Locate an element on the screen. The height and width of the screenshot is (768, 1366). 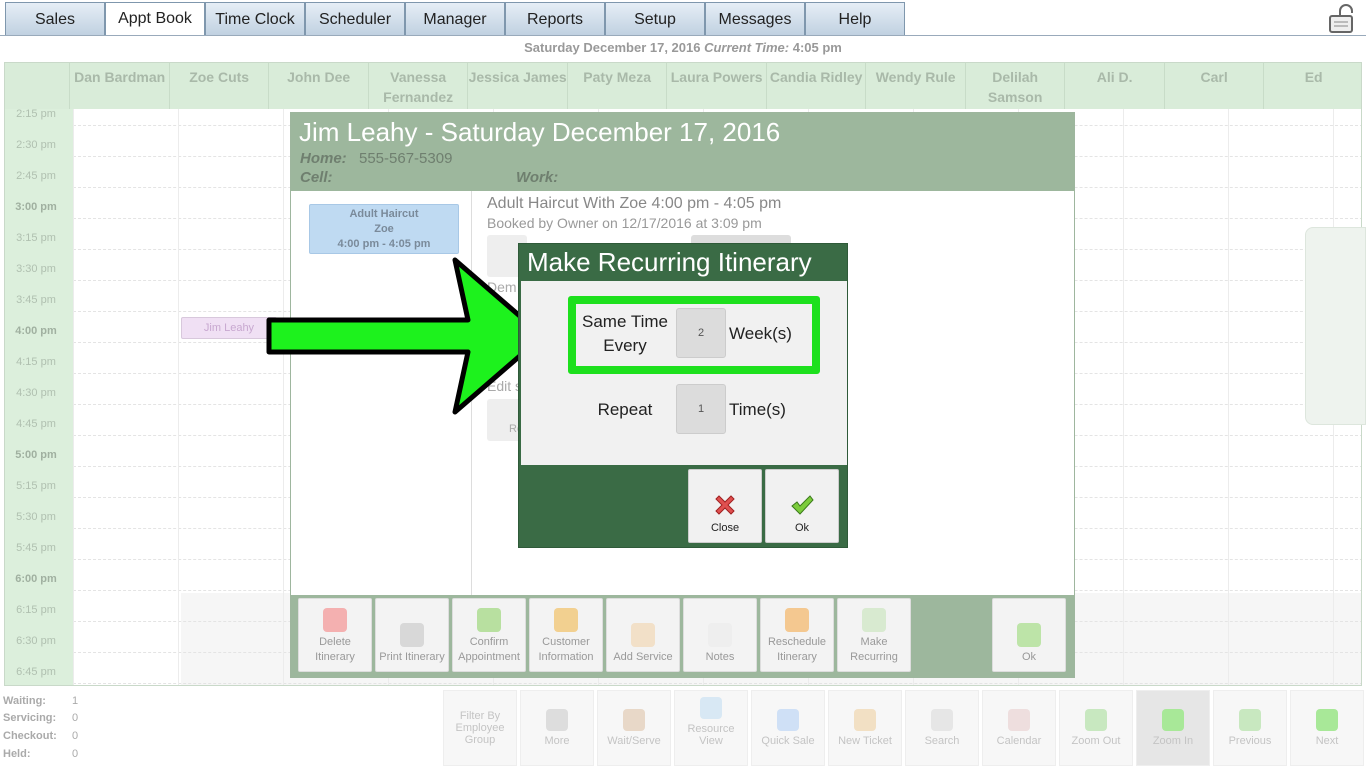
delete-itinerary-button: Delete Itinerary is located at coordinates (335, 635).